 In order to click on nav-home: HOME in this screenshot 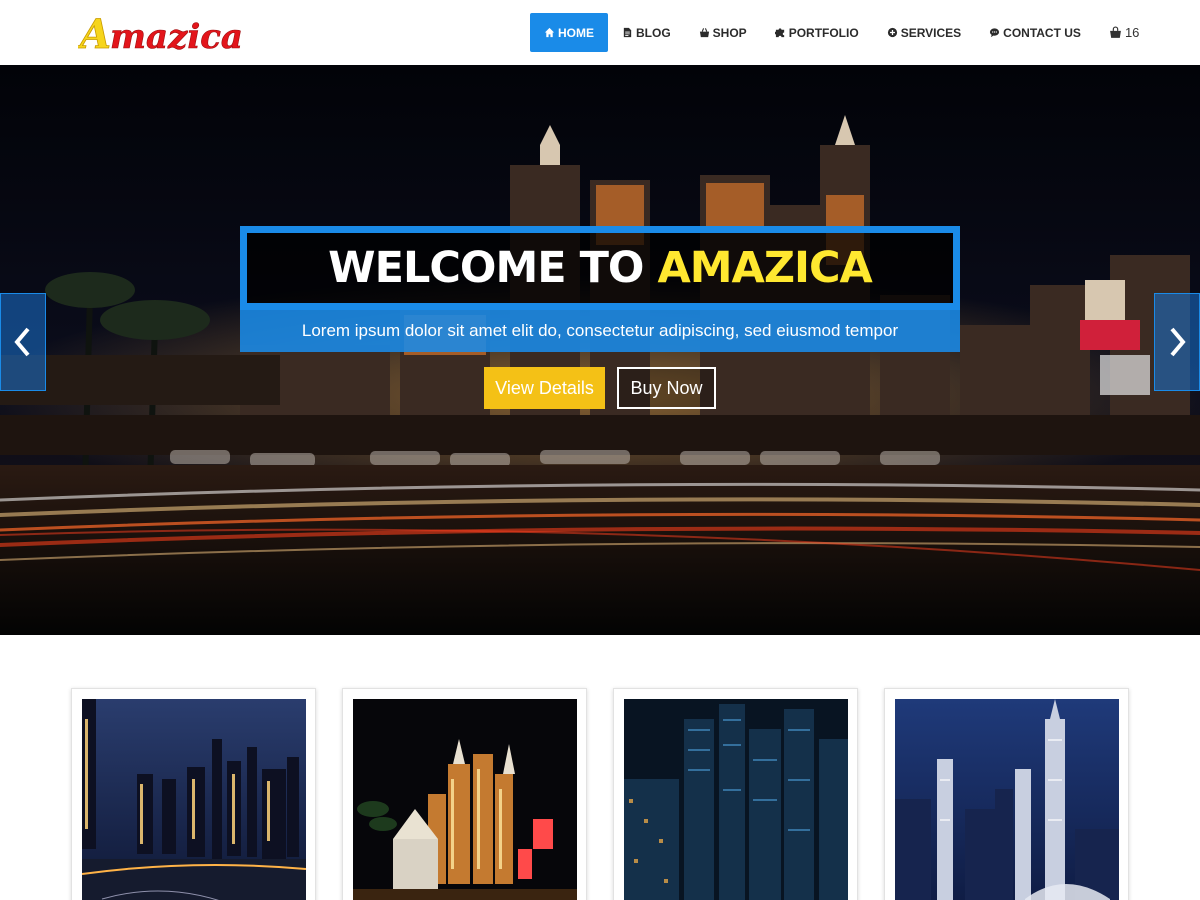, I will do `click(569, 32)`.